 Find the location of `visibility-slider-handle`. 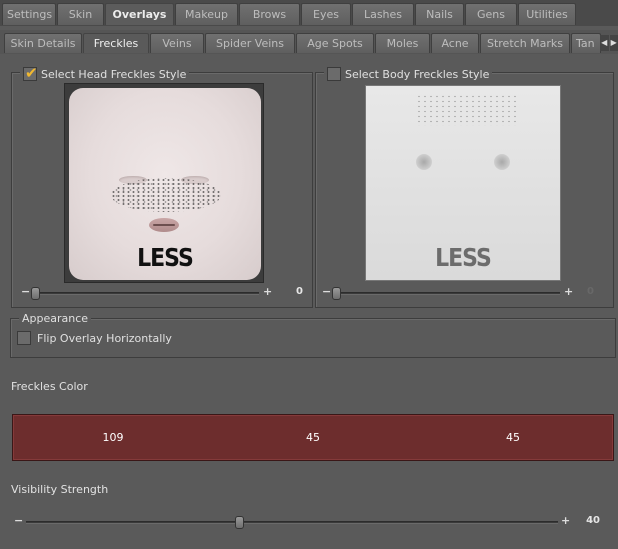

visibility-slider-handle is located at coordinates (240, 522).